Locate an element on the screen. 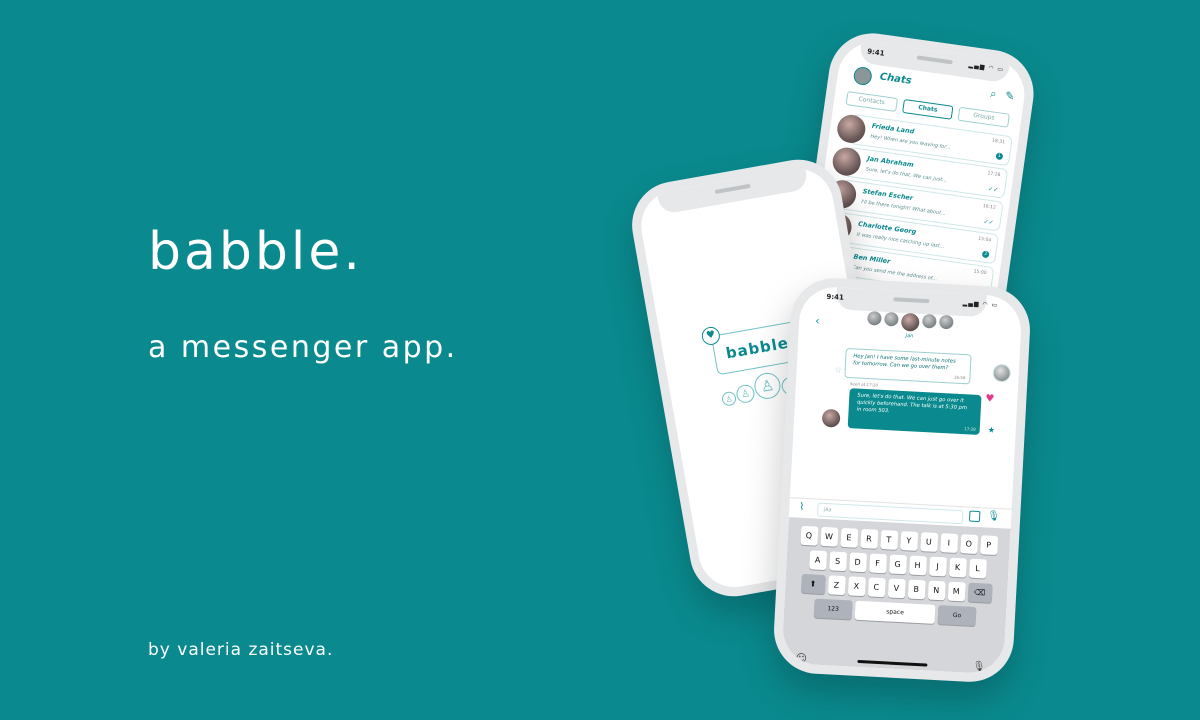  chat-time: 17:28 is located at coordinates (994, 175).